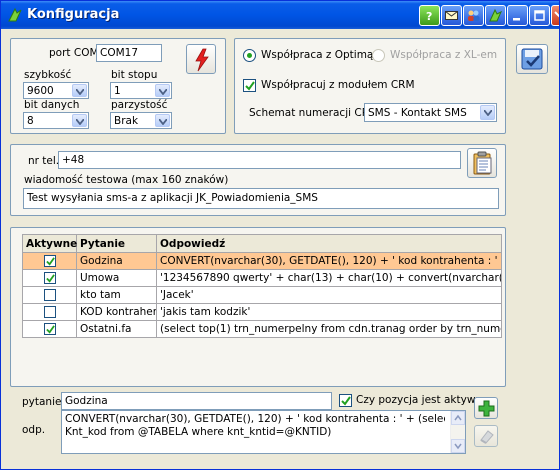  I want to click on lightning-icon, so click(202, 60).